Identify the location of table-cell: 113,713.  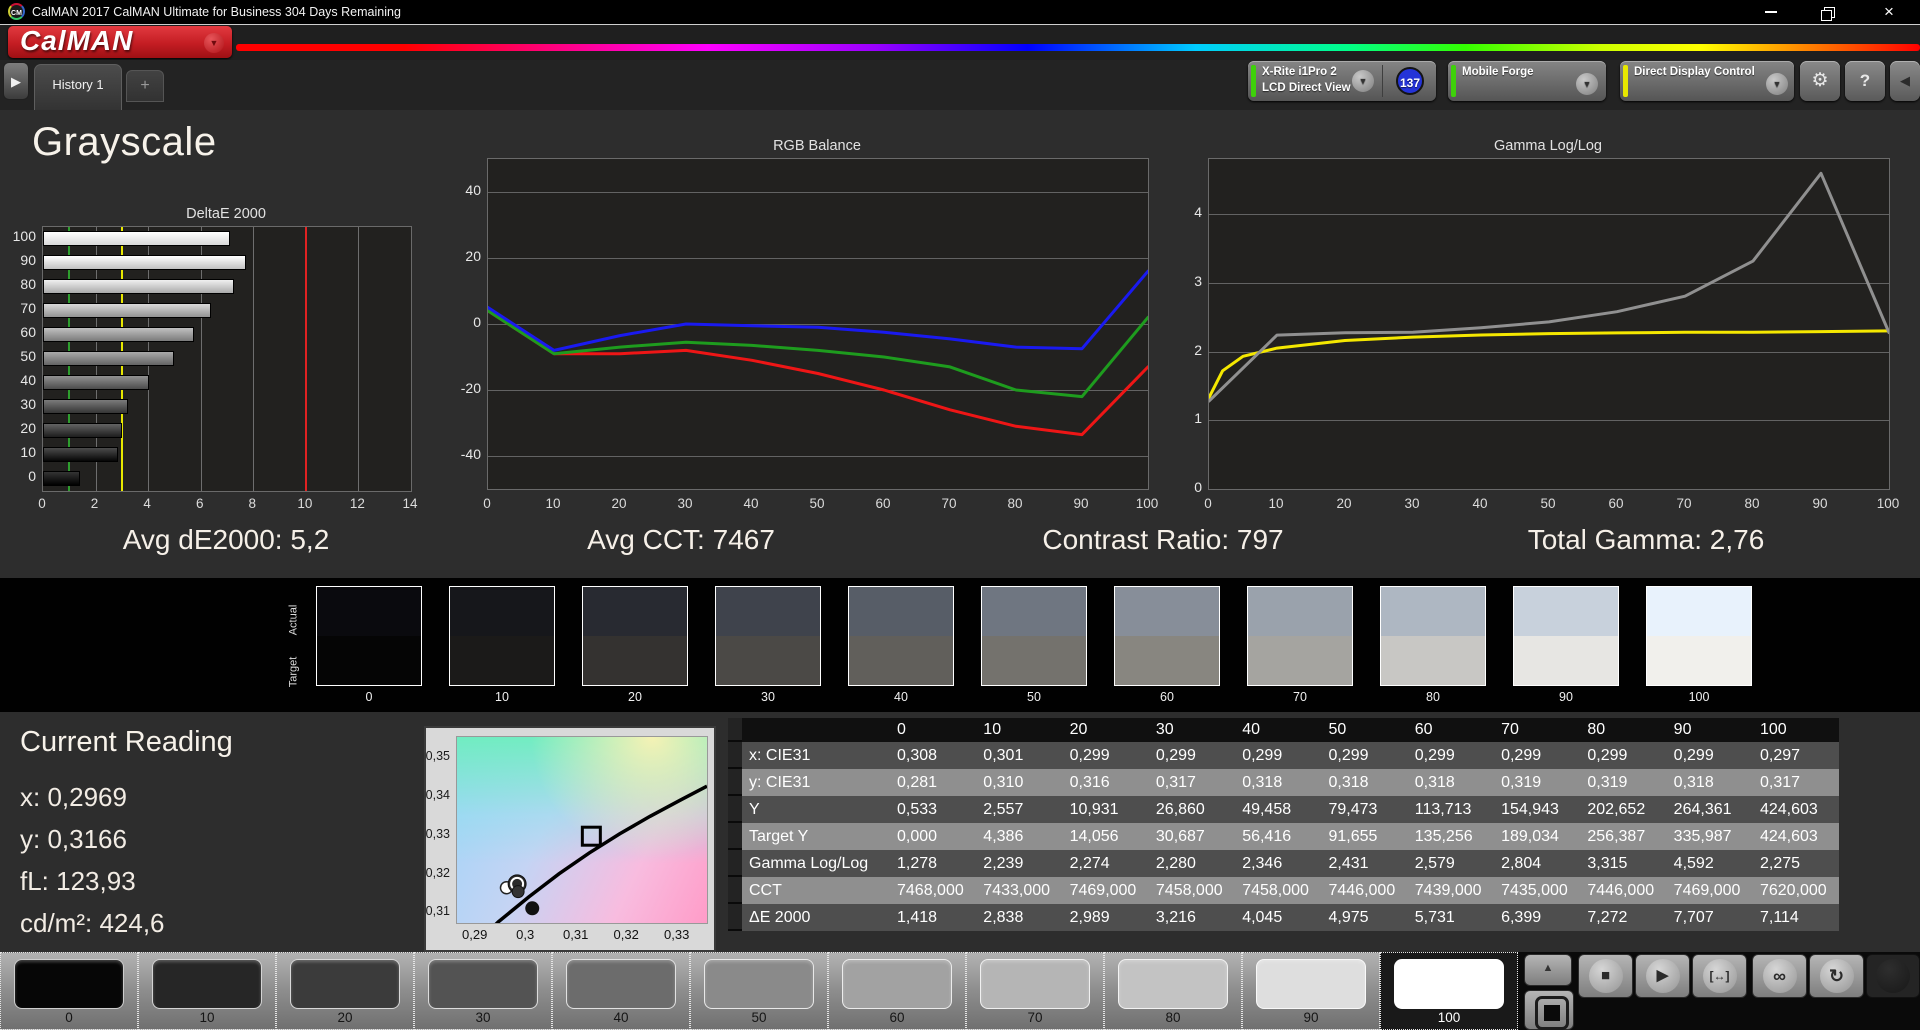
(1451, 809).